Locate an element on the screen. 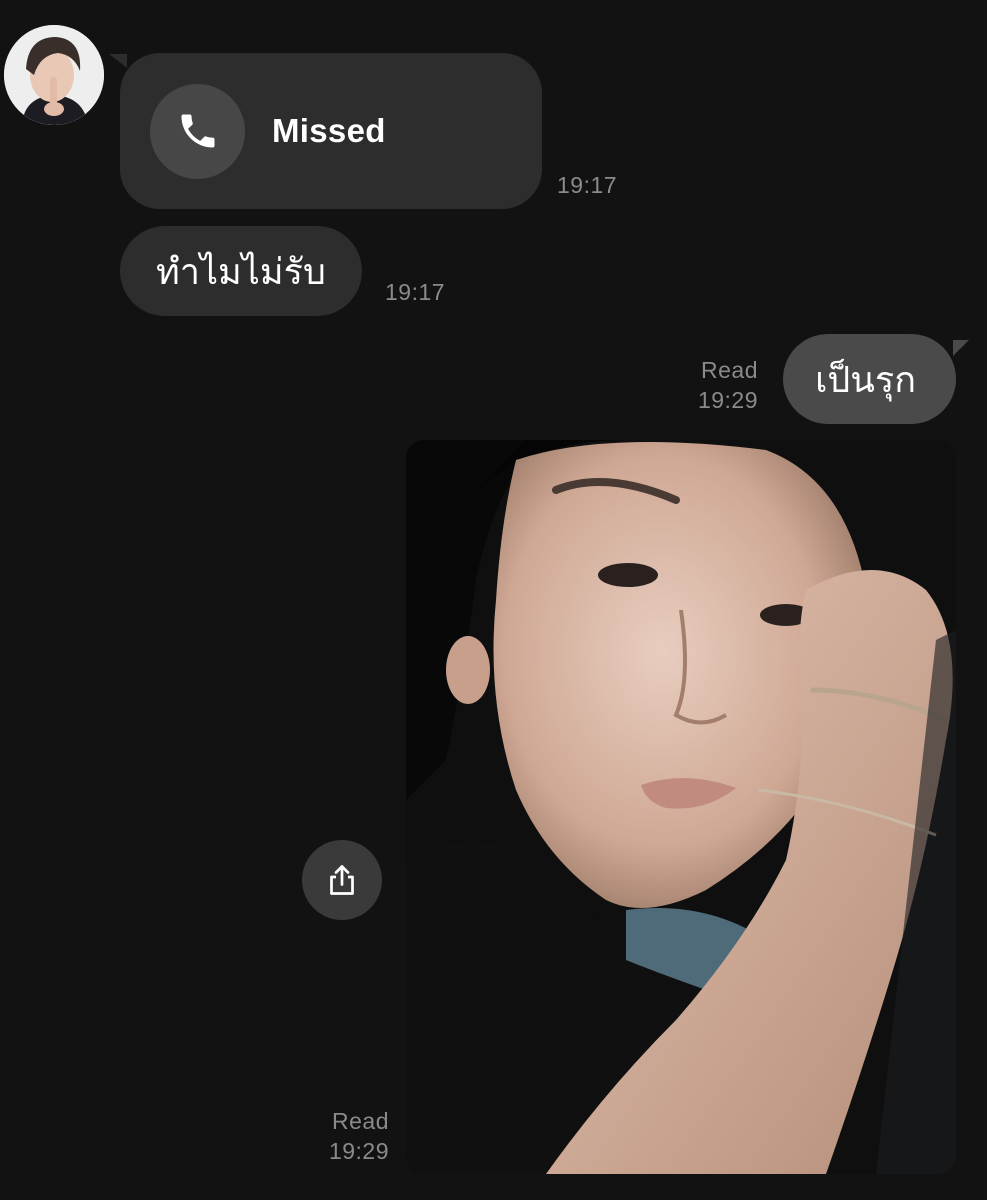 The width and height of the screenshot is (987, 1200). message-text: ทำไมไม่รับ is located at coordinates (241, 272).